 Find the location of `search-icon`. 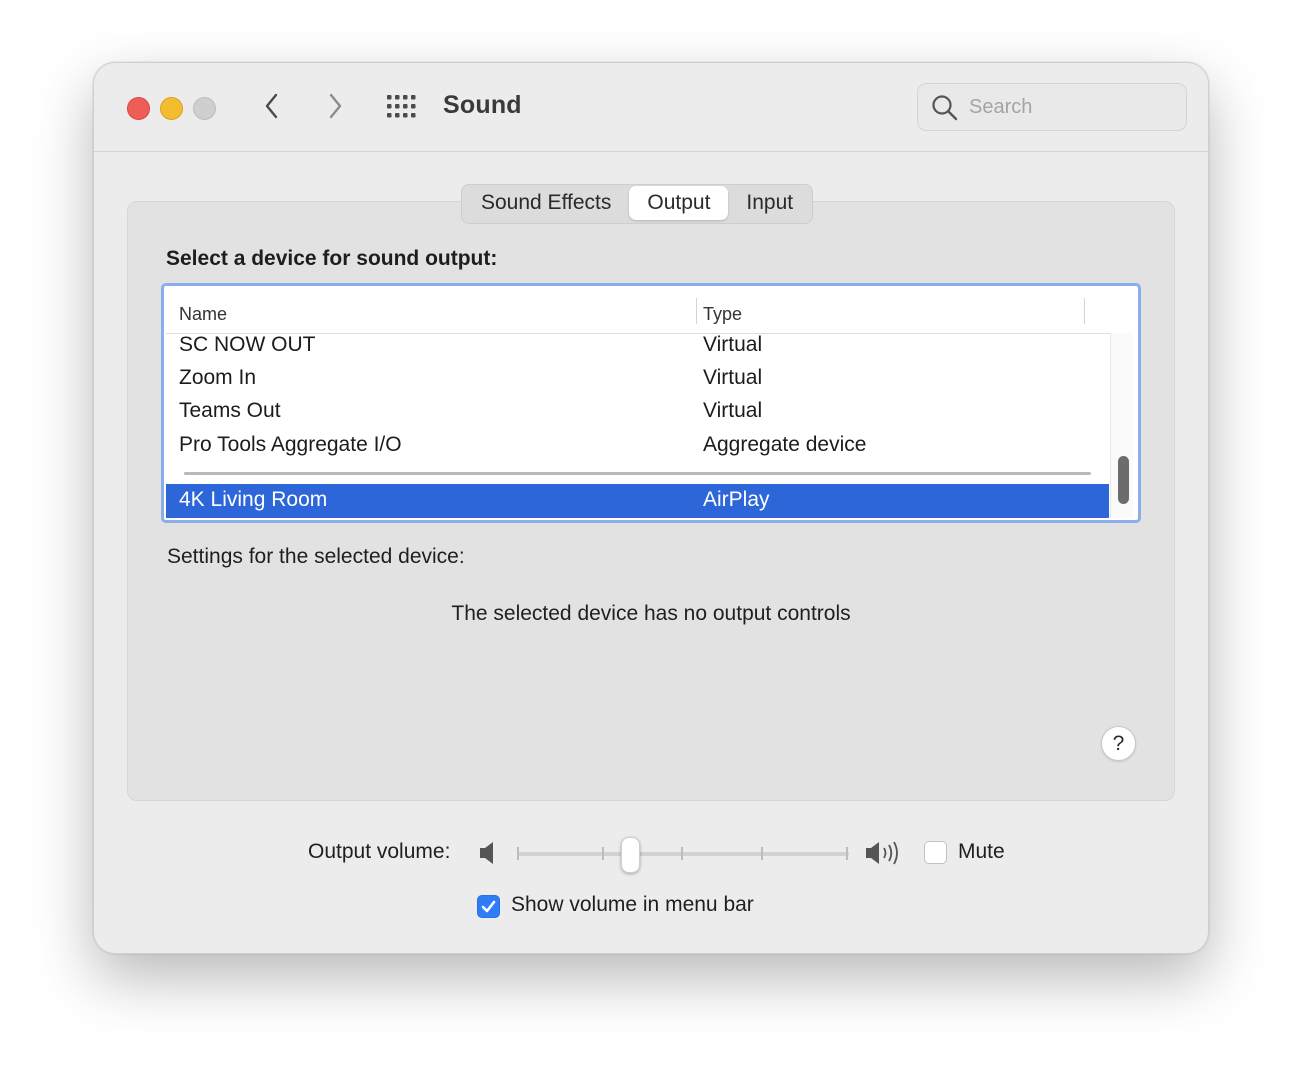

search-icon is located at coordinates (945, 108).